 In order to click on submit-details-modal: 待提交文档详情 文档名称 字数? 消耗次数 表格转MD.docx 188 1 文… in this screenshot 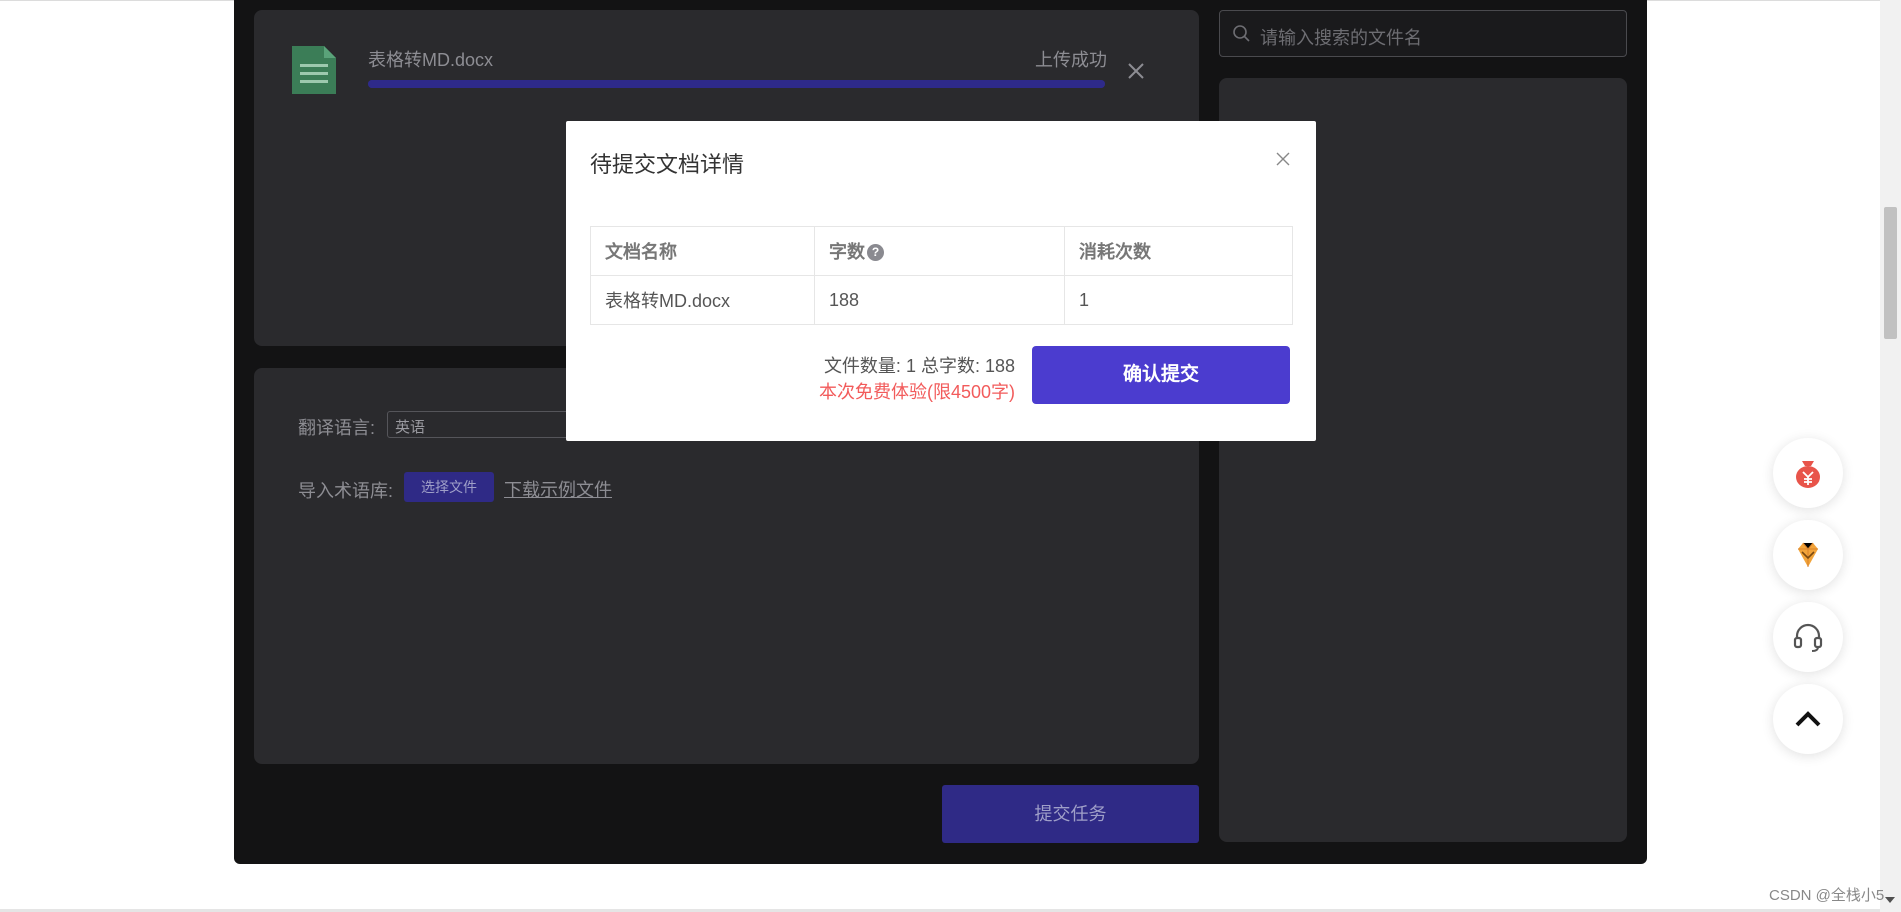, I will do `click(941, 281)`.